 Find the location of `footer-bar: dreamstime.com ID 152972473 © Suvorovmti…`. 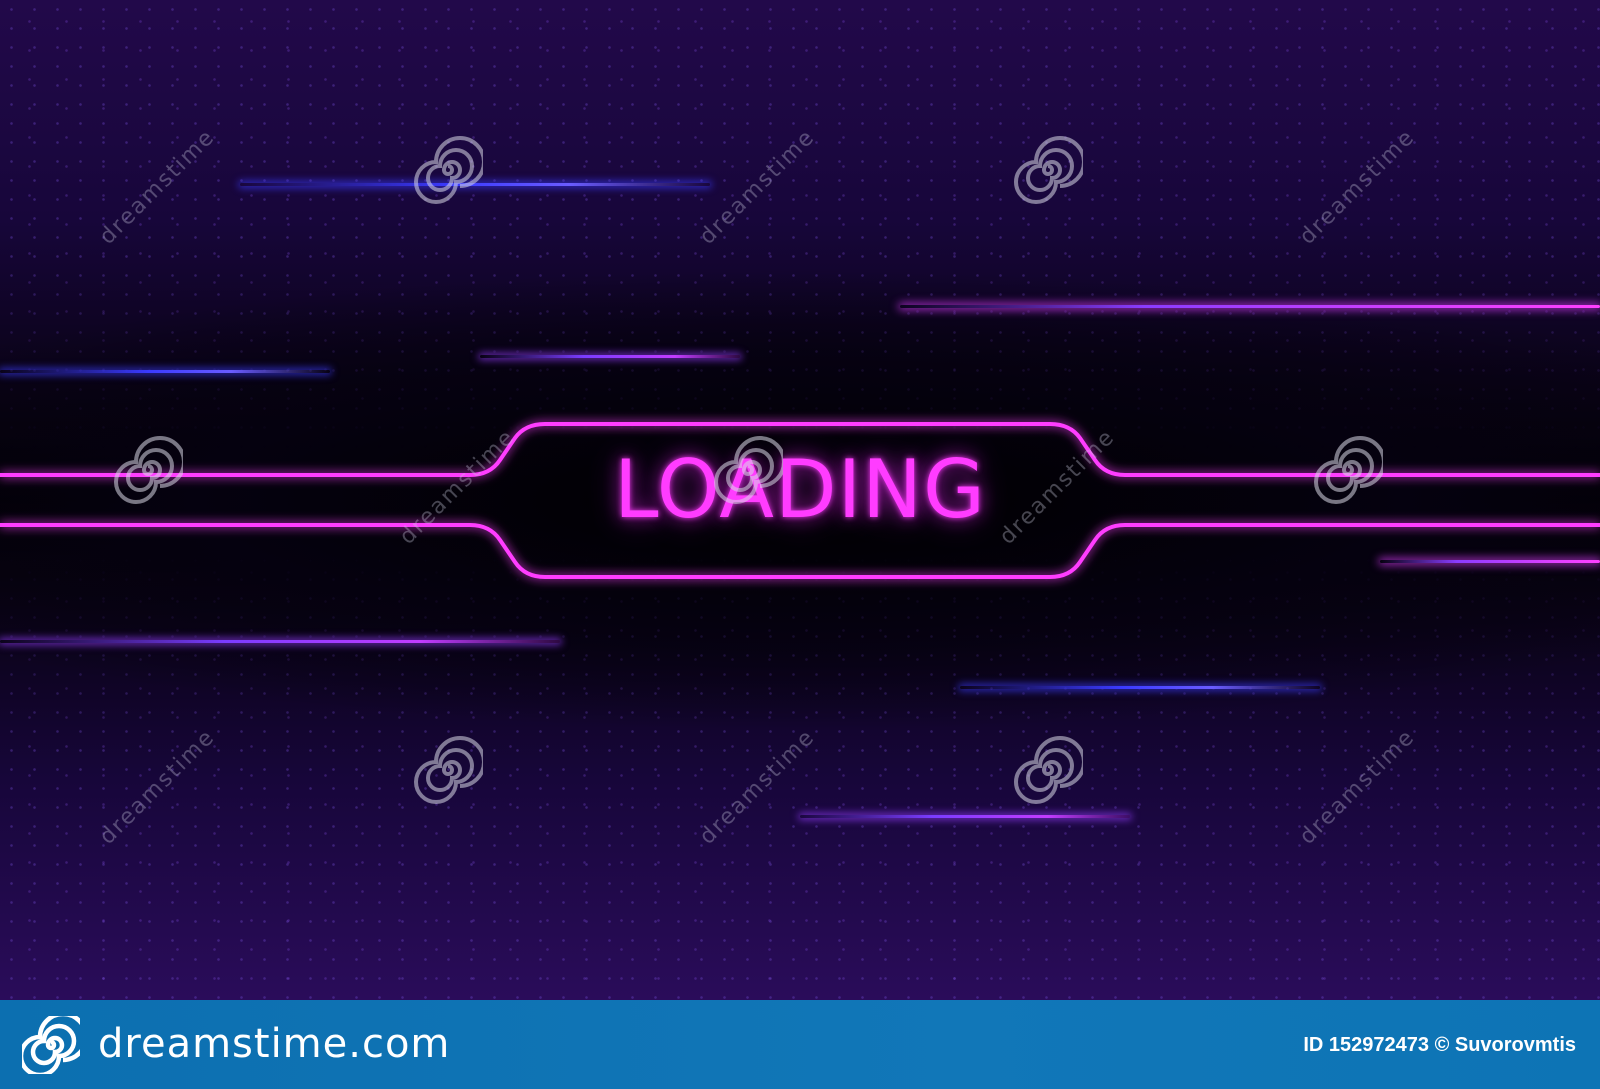

footer-bar: dreamstime.com ID 152972473 © Suvorovmti… is located at coordinates (800, 1044).